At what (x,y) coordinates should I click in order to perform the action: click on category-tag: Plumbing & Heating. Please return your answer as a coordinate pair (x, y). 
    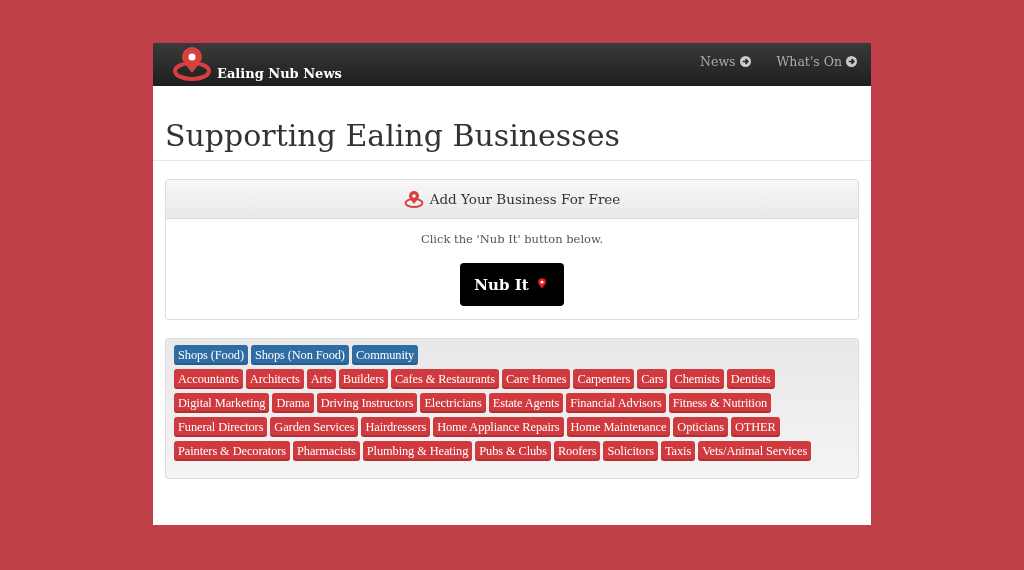
    Looking at the image, I should click on (417, 451).